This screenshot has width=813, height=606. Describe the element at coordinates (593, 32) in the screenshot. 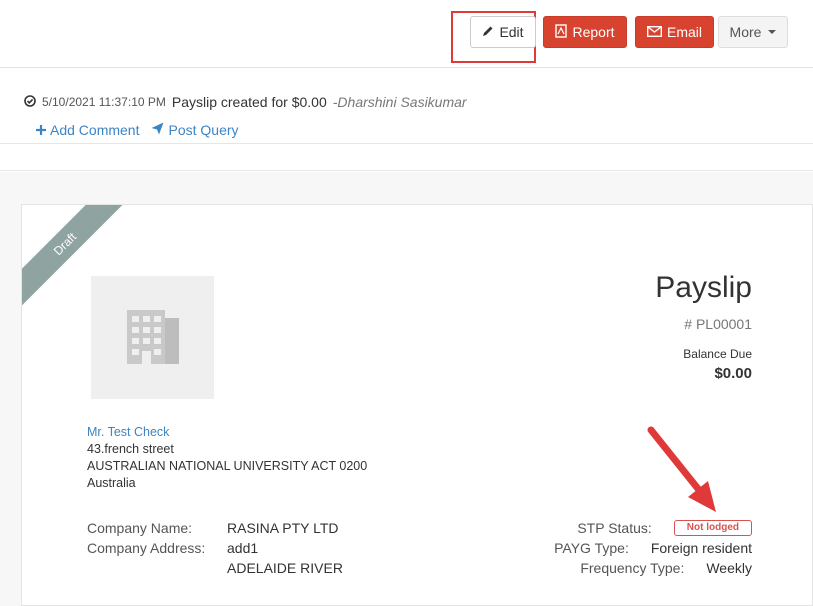

I see `report-button-label: Report` at that location.